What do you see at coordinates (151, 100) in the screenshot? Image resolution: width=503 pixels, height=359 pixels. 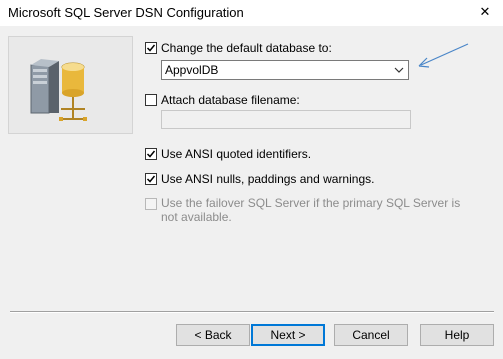 I see `attach-db-filename-checkbox` at bounding box center [151, 100].